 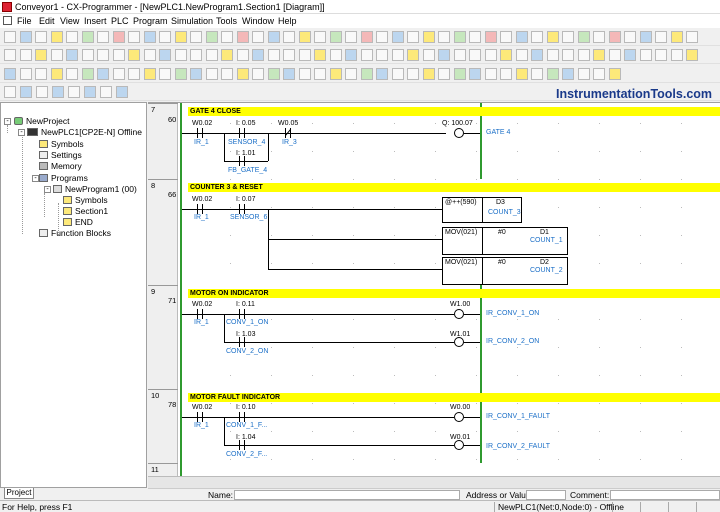 I want to click on contact-nc, so click(x=288, y=133).